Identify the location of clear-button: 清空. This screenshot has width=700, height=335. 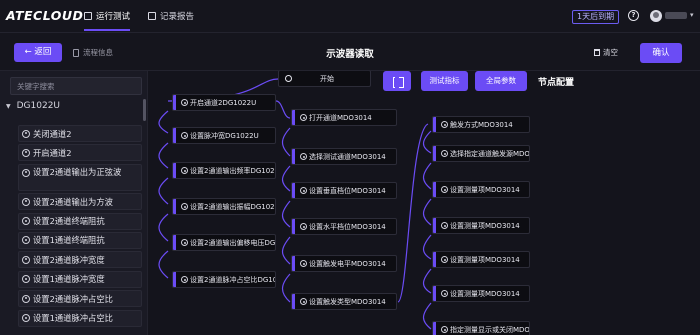
(606, 52).